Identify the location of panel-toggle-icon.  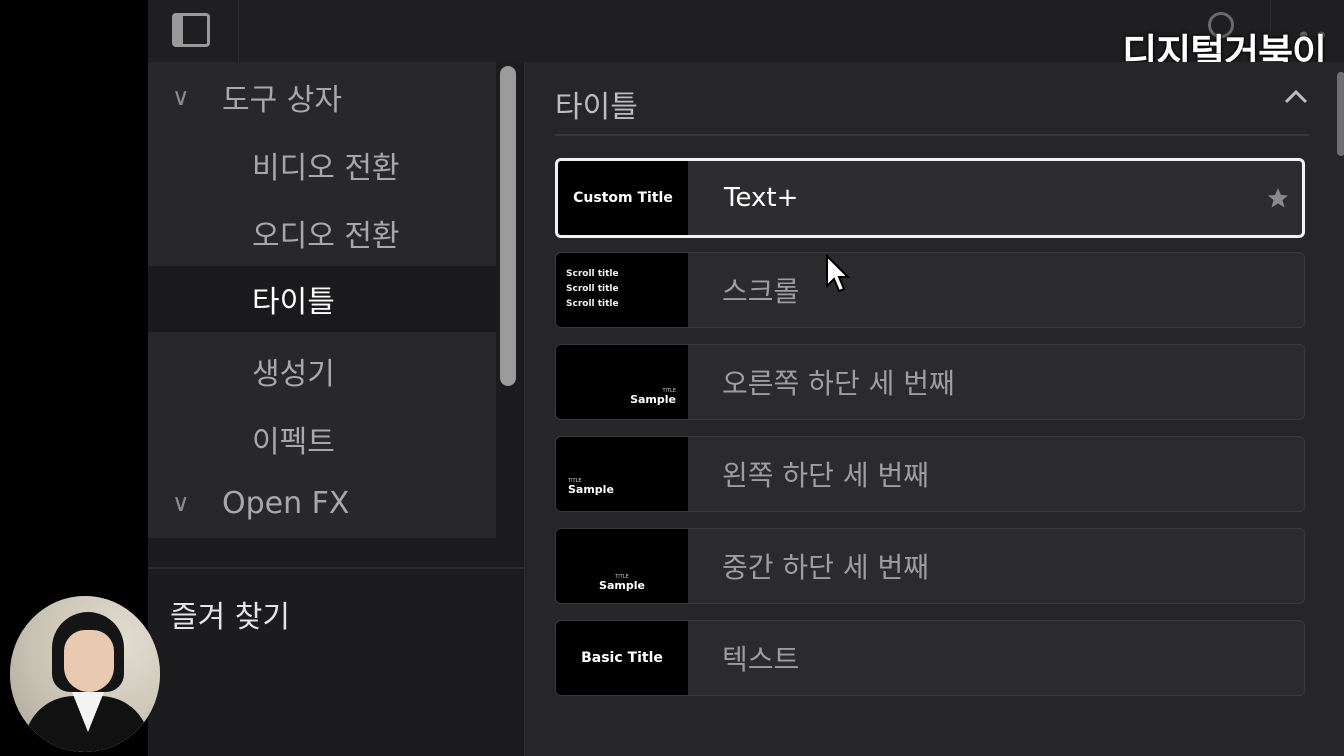
(191, 30).